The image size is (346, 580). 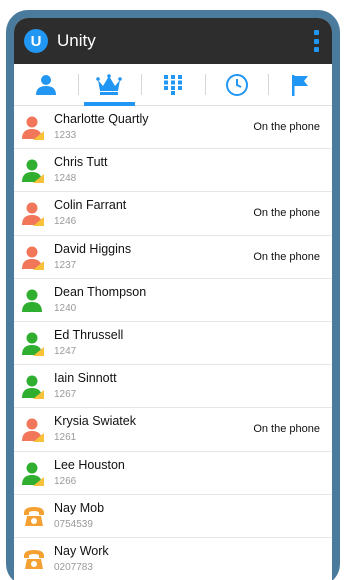 I want to click on contact-details: Lee Houston 1266, so click(x=89, y=473).